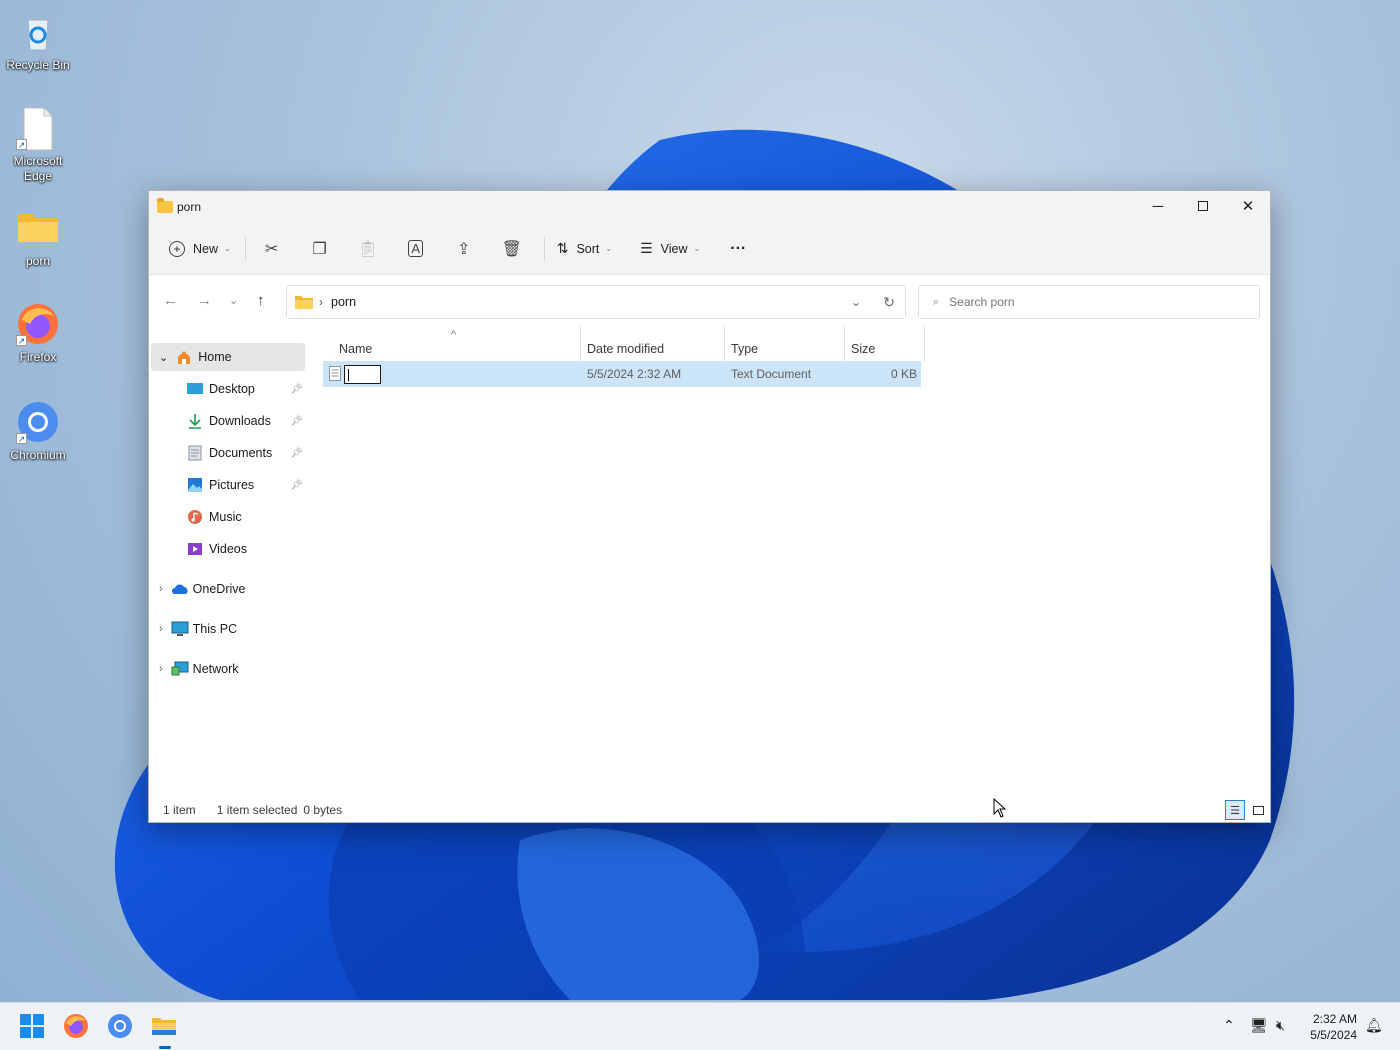 Image resolution: width=1400 pixels, height=1050 pixels. Describe the element at coordinates (165, 205) in the screenshot. I see `folder-icon` at that location.